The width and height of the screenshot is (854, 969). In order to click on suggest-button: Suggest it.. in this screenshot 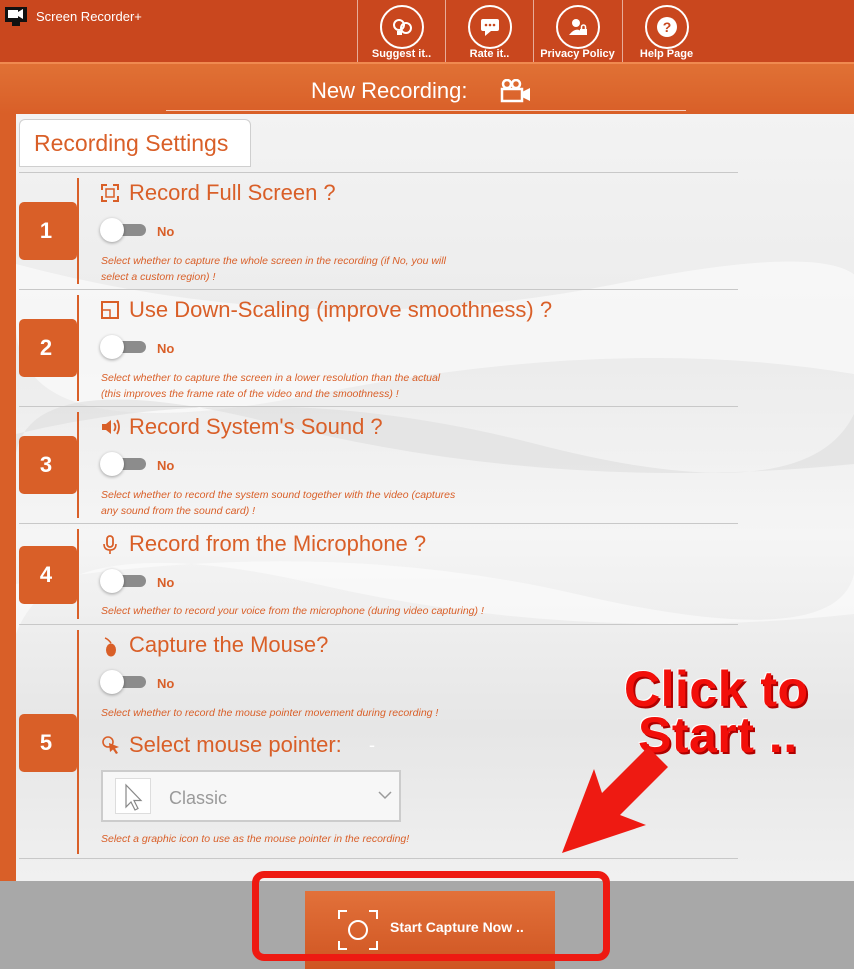, I will do `click(401, 31)`.